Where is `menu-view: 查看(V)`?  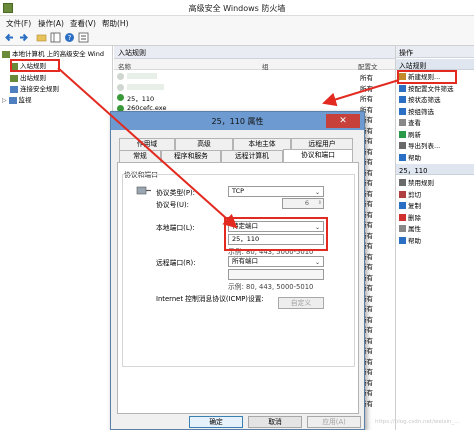 menu-view: 查看(V) is located at coordinates (83, 23).